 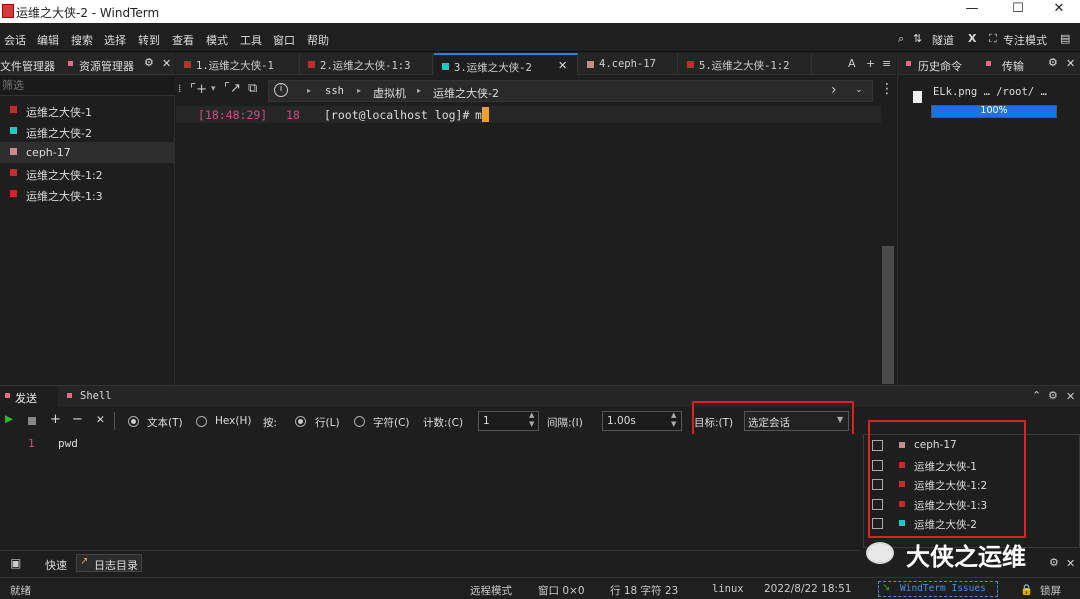 I want to click on tunnel-button: 隧道, so click(x=943, y=40).